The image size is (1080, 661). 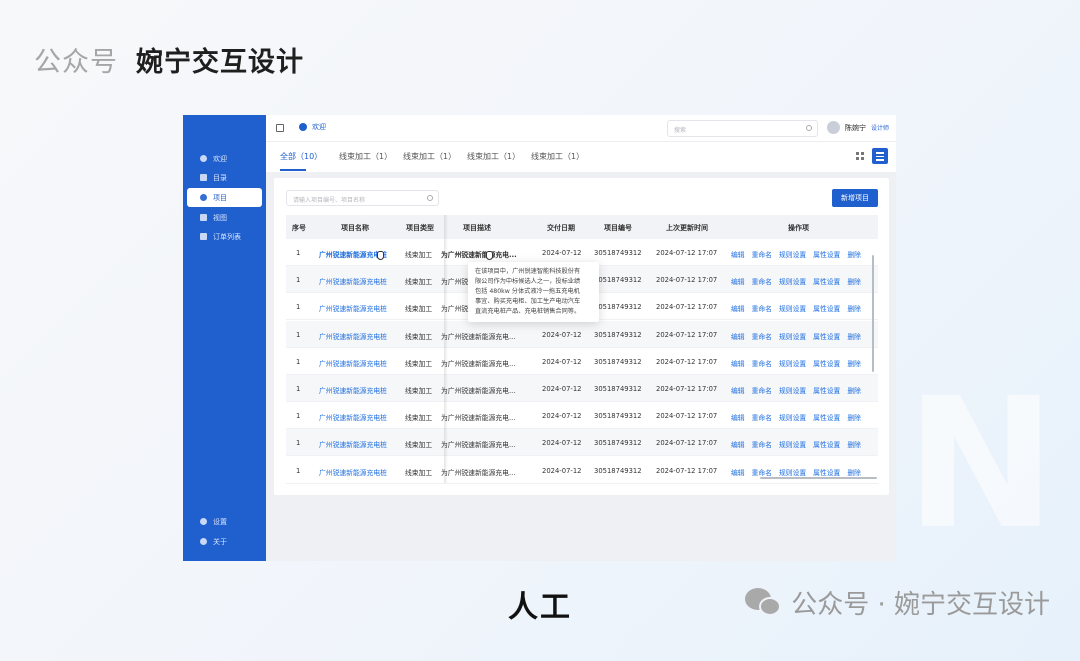 What do you see at coordinates (203, 158) in the screenshot?
I see `welcome-icon` at bounding box center [203, 158].